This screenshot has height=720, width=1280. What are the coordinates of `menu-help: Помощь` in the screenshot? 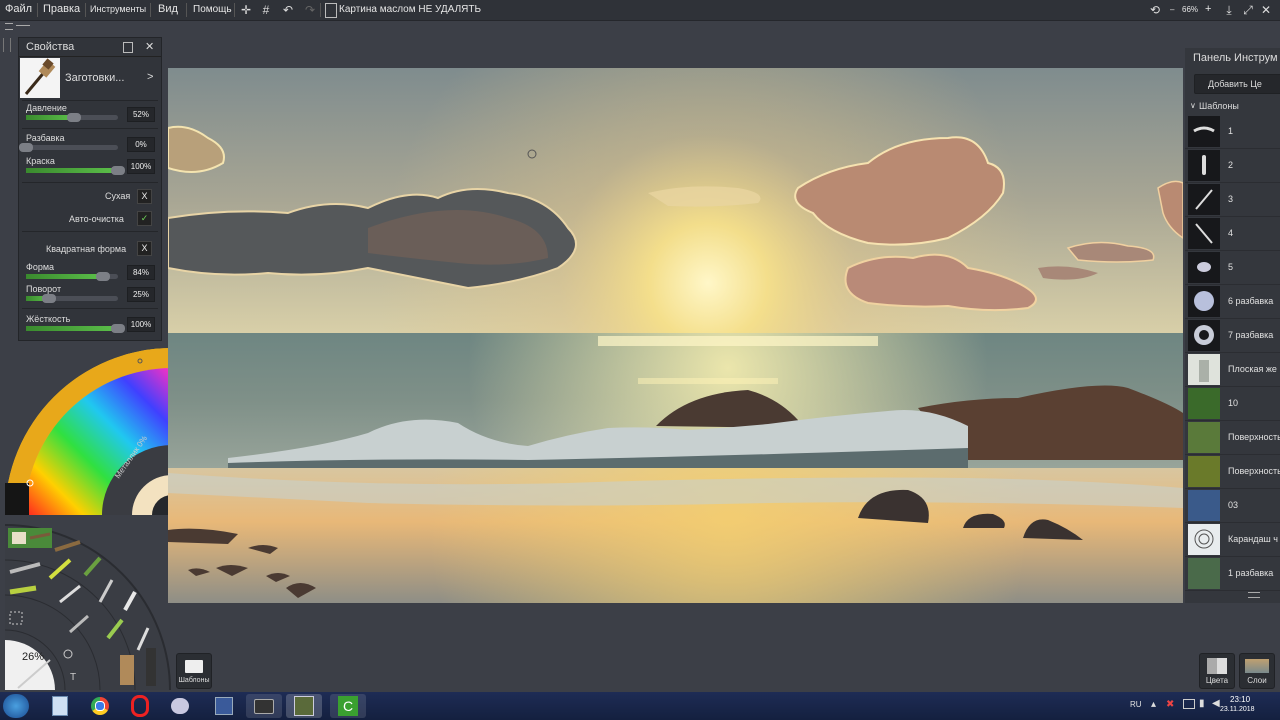 It's located at (212, 9).